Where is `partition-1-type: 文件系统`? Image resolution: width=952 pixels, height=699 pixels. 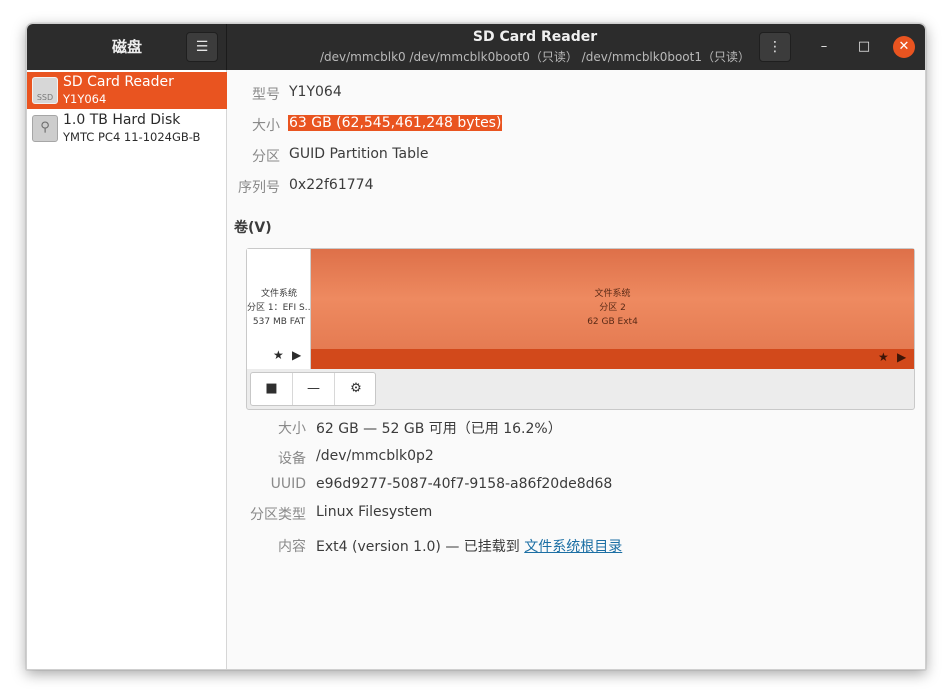
partition-1-type: 文件系统 is located at coordinates (278, 294).